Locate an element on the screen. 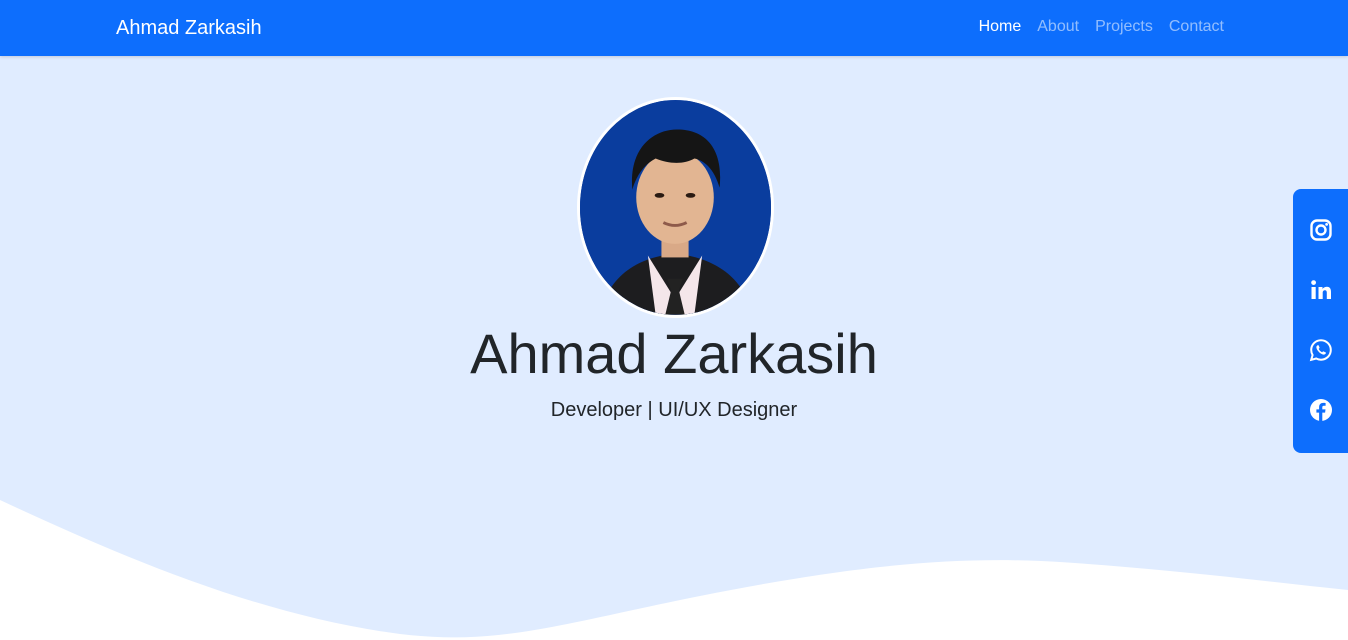 This screenshot has height=640, width=1348. nav-link-projects: Projects is located at coordinates (1124, 27).